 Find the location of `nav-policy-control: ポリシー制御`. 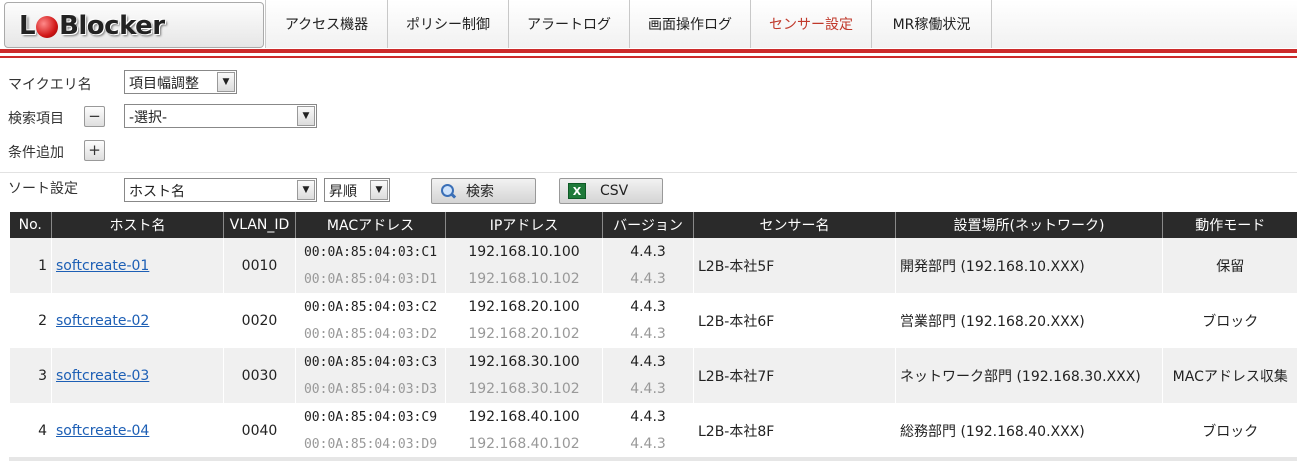

nav-policy-control: ポリシー制御 is located at coordinates (447, 24).